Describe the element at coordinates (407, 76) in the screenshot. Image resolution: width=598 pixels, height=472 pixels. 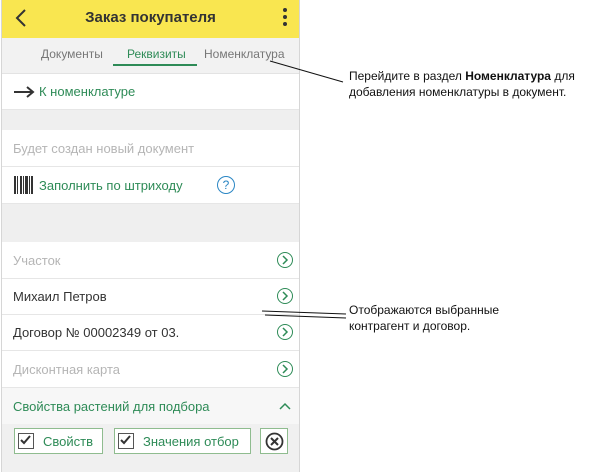
I see `callout-text: Перейдите в раздел` at that location.